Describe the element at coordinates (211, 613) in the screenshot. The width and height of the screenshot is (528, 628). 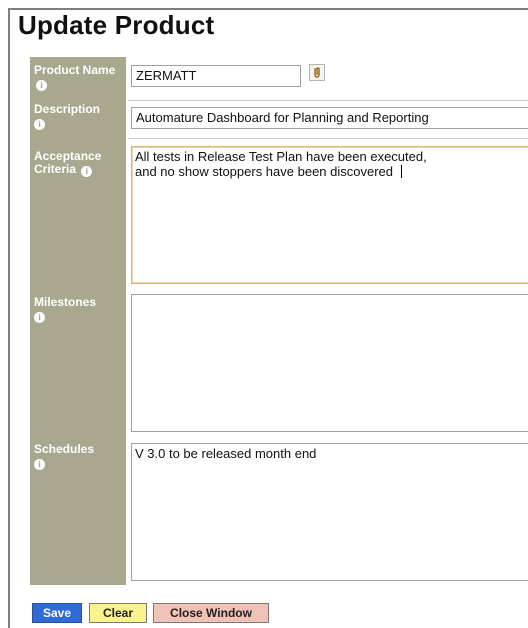
I see `close-window-button: Close Window` at that location.